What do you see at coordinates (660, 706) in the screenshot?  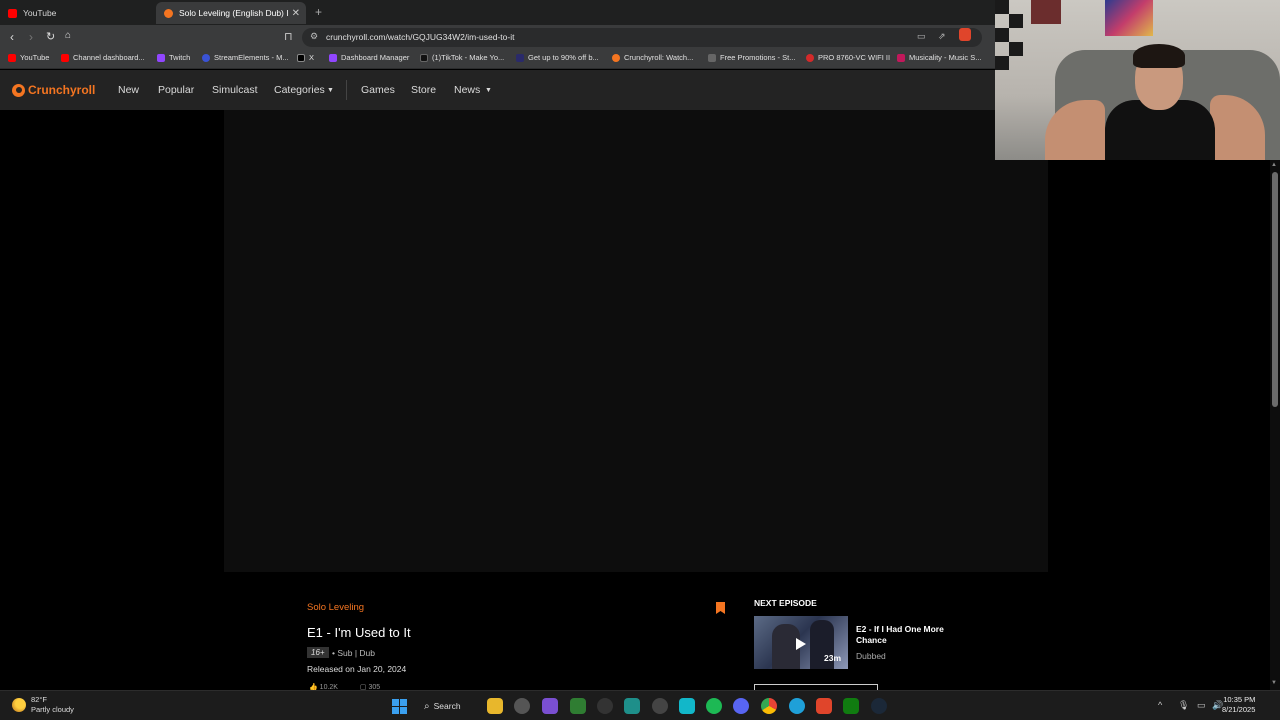 I see `obs-icon` at bounding box center [660, 706].